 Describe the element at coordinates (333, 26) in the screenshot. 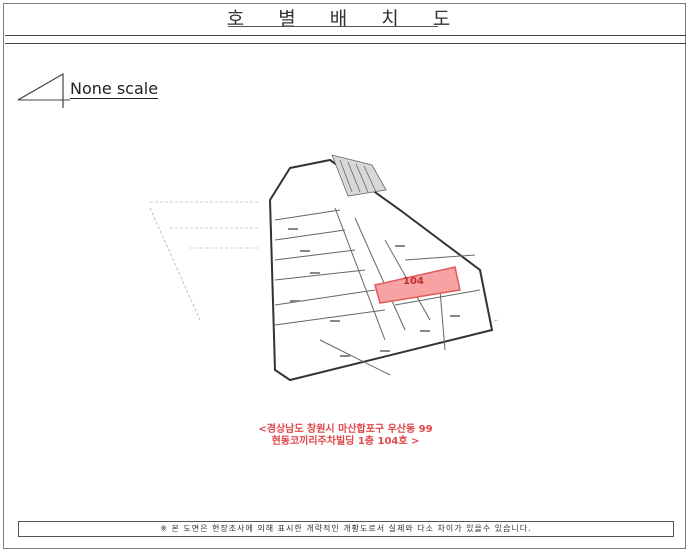

I see `title-underline` at that location.